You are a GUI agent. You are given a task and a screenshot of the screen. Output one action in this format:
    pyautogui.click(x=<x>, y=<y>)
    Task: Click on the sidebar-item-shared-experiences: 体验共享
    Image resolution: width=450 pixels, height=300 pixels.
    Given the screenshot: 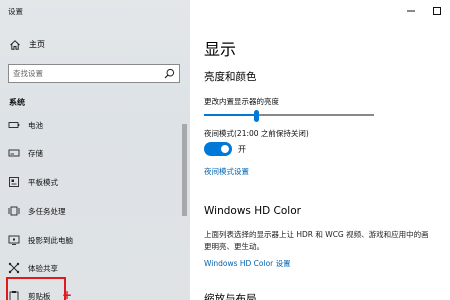 What is the action you would take?
    pyautogui.click(x=89, y=269)
    